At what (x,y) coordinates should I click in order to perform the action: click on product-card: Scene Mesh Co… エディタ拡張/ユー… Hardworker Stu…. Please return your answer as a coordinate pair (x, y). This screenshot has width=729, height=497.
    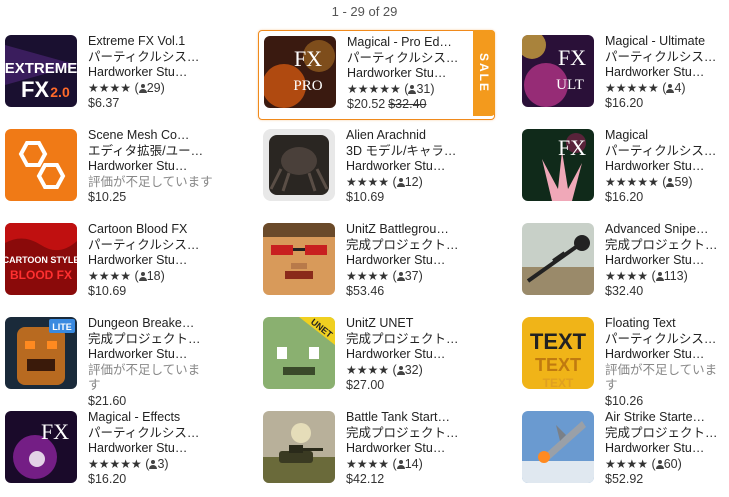
    Looking at the image, I should click on (117, 168).